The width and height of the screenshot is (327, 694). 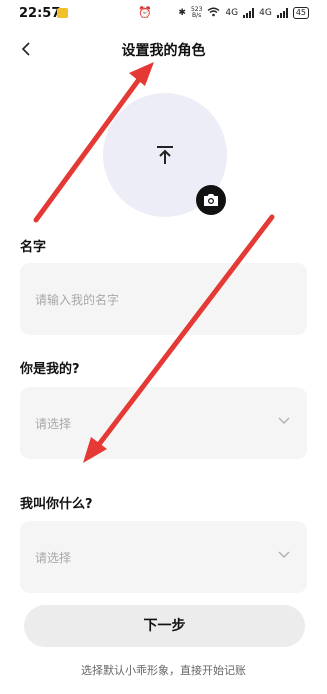 I want to click on status-right-group: ✱ 523 B/s 4G 4G 45, so click(x=243, y=13).